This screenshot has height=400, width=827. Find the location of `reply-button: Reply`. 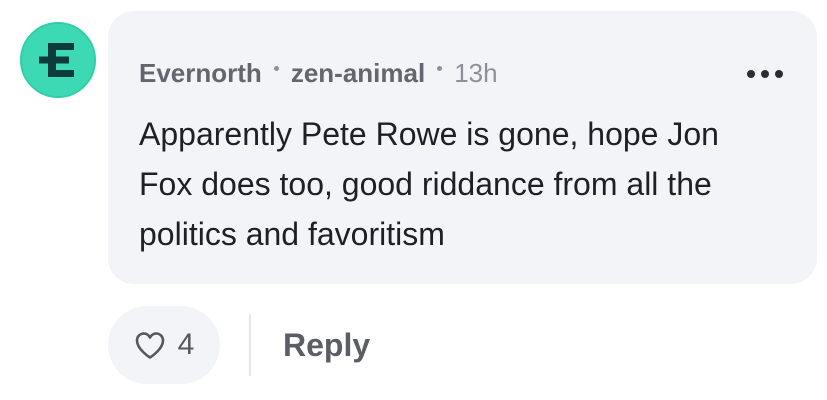

reply-button: Reply is located at coordinates (326, 345).